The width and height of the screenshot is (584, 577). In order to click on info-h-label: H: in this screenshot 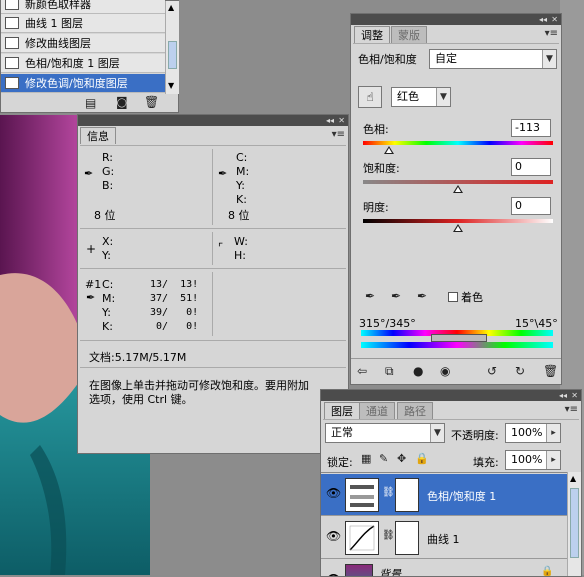, I will do `click(240, 255)`.